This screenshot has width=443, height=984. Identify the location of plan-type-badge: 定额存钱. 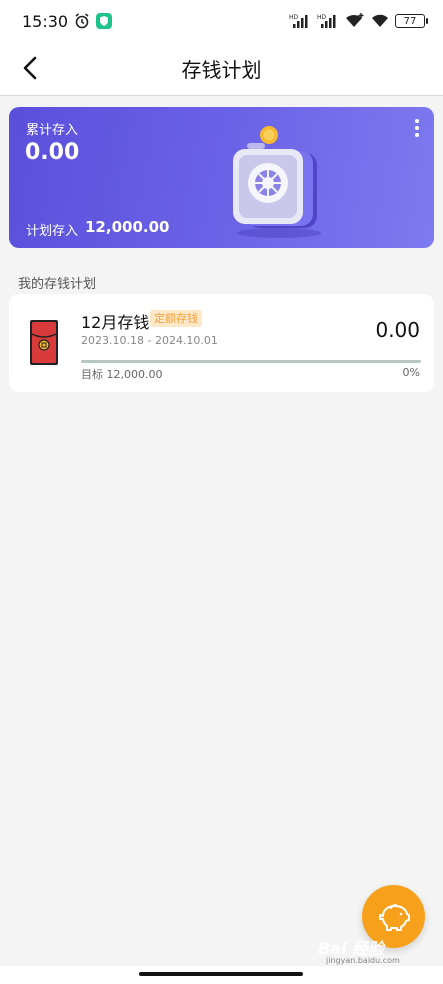
(176, 318).